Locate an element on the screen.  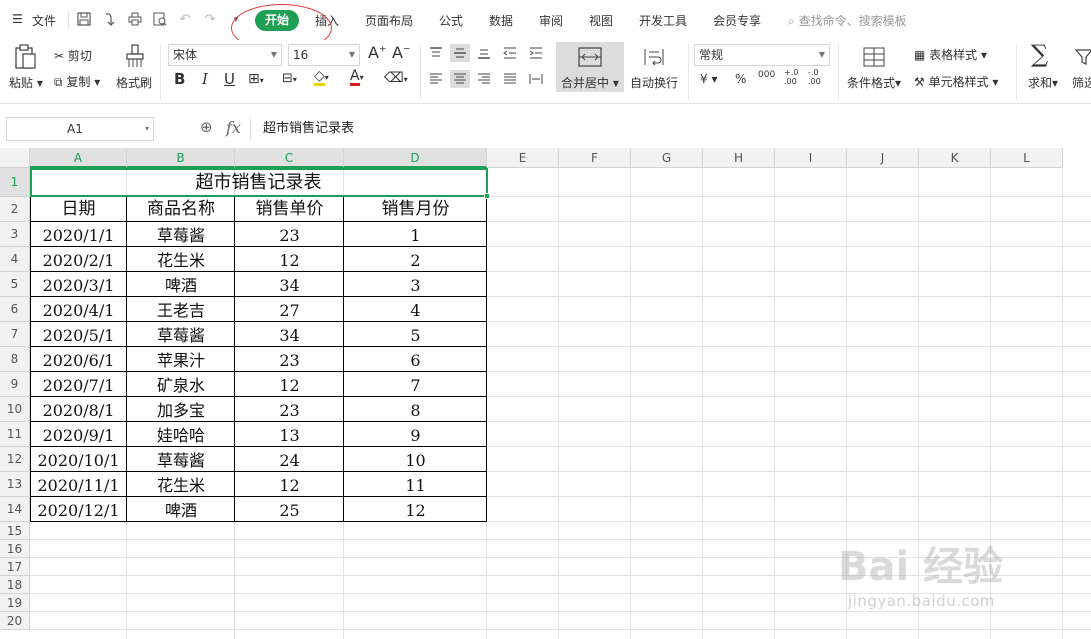
column-header-g: G is located at coordinates (667, 158).